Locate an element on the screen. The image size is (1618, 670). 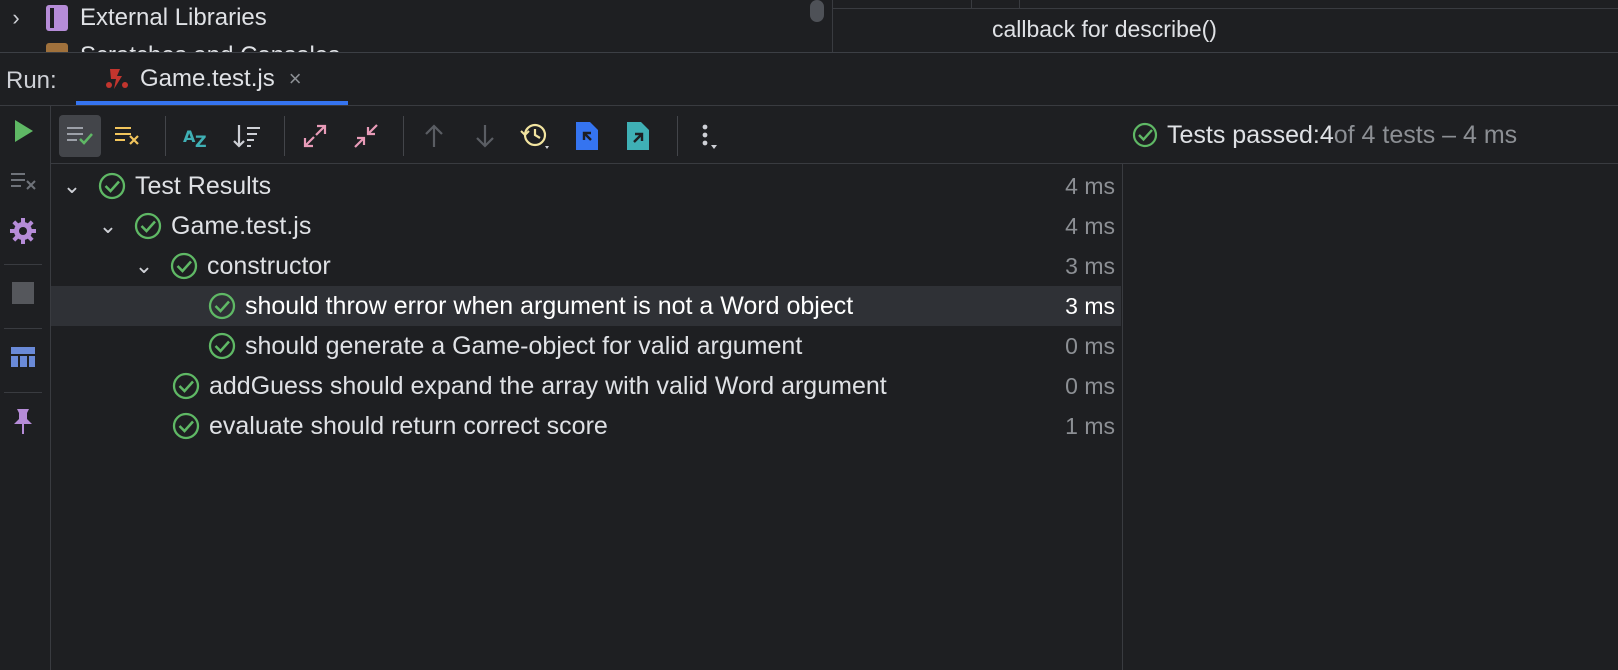
next-failed-icon is located at coordinates (485, 136).